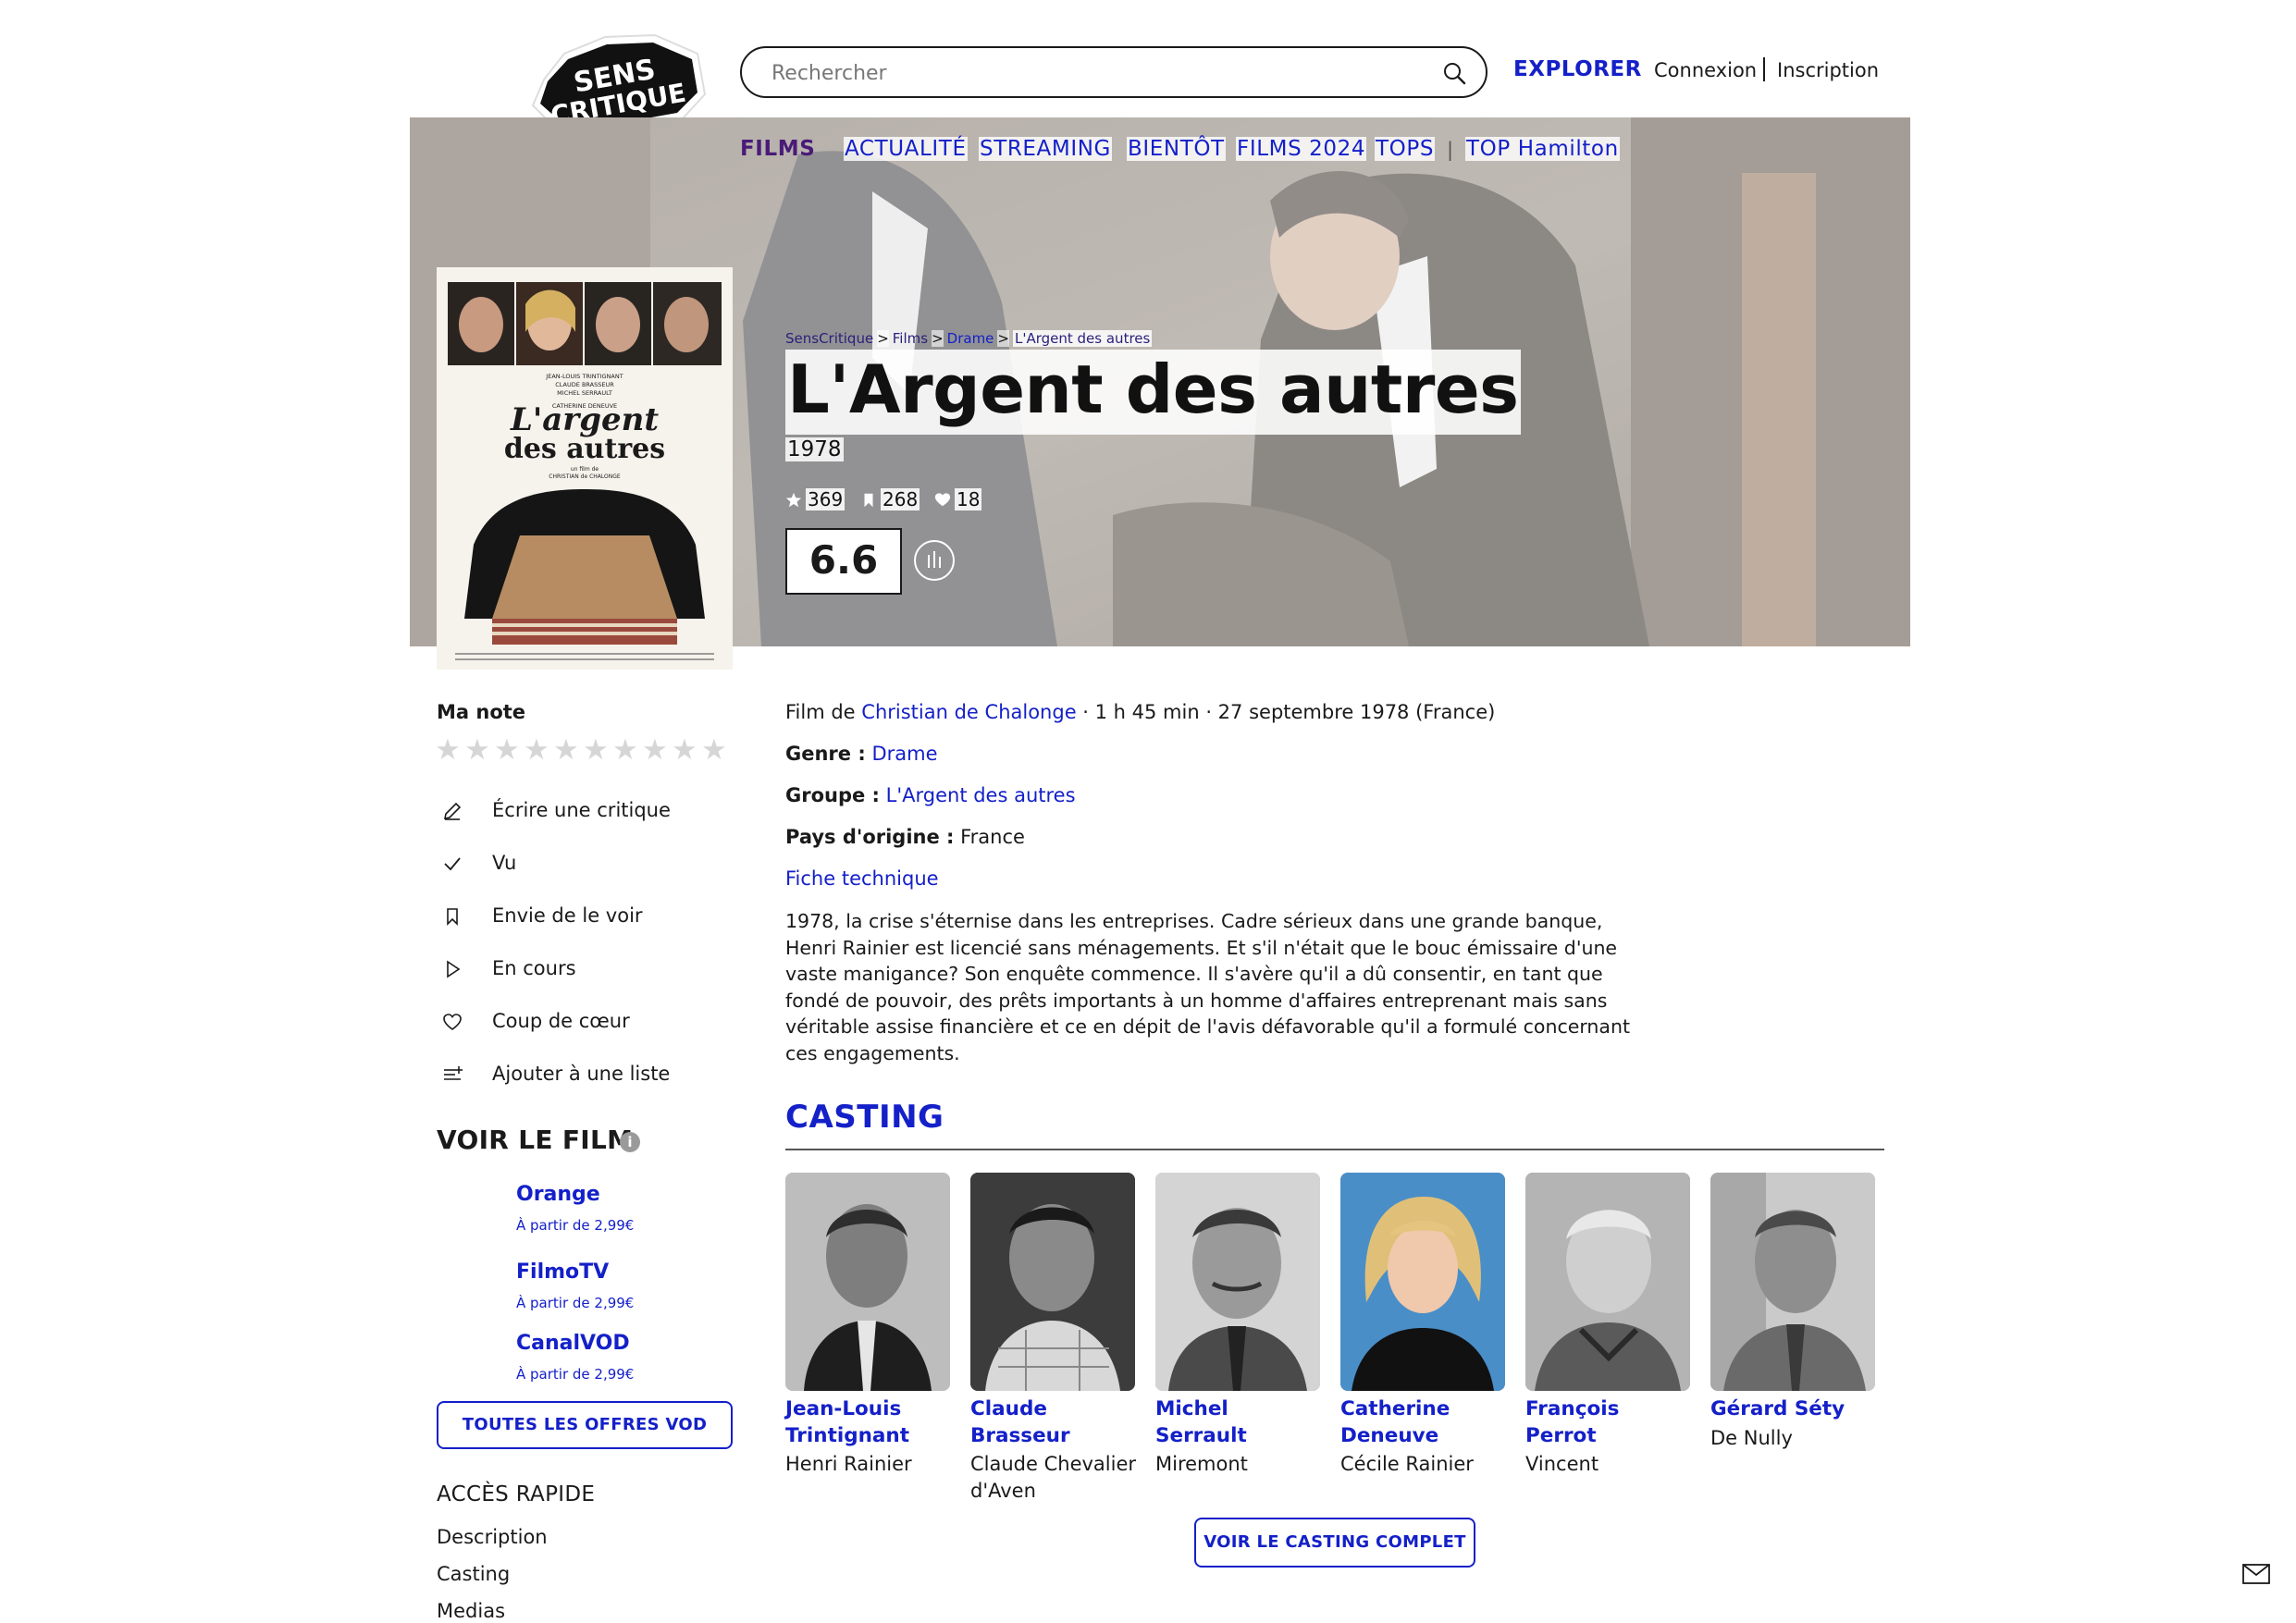 The image size is (2296, 1623). Describe the element at coordinates (584, 384) in the screenshot. I see `poster-credit-2: CLAUDE BRASSEUR` at that location.